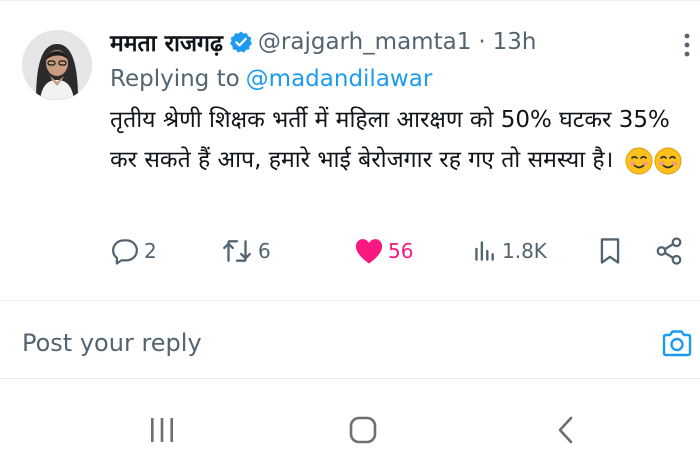 The height and width of the screenshot is (473, 700). What do you see at coordinates (363, 430) in the screenshot?
I see `home-icon` at bounding box center [363, 430].